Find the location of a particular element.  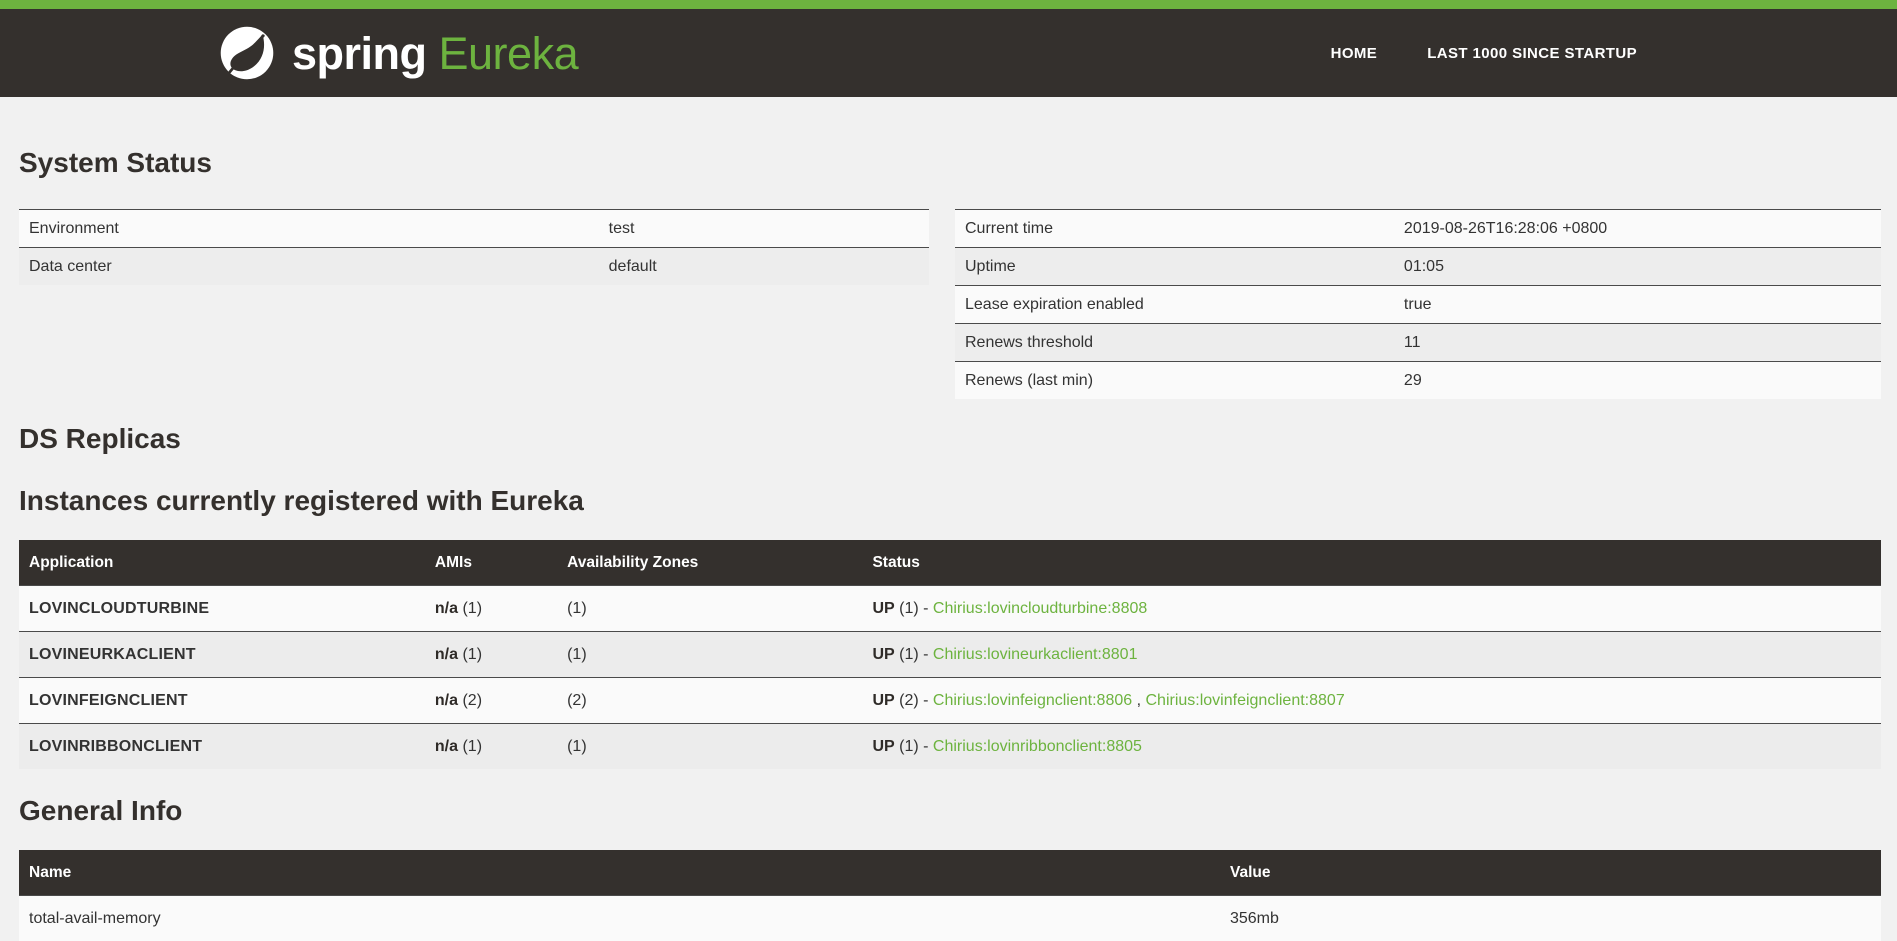

env-body: EnvironmenttestData centerdefault is located at coordinates (474, 248).